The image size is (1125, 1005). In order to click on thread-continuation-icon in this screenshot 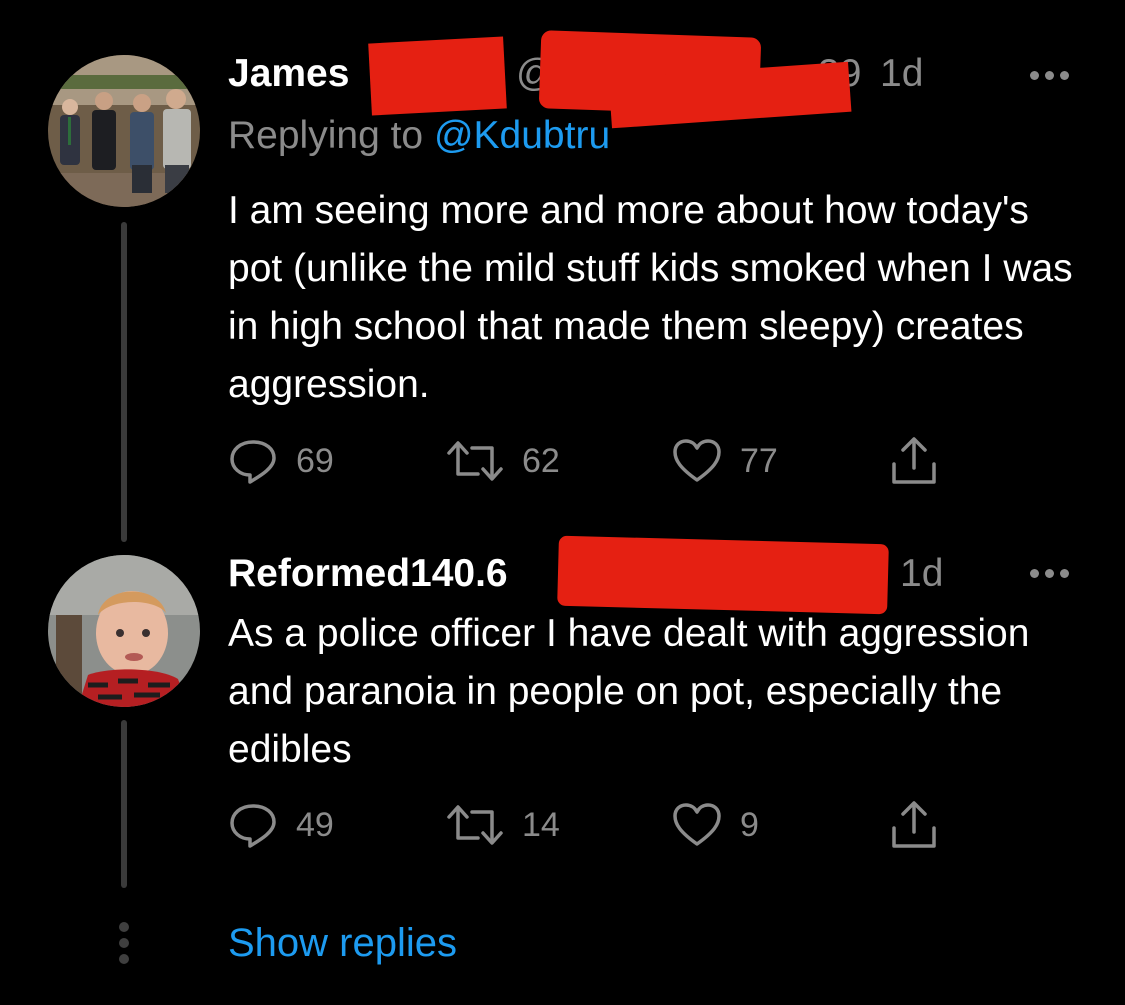, I will do `click(124, 943)`.